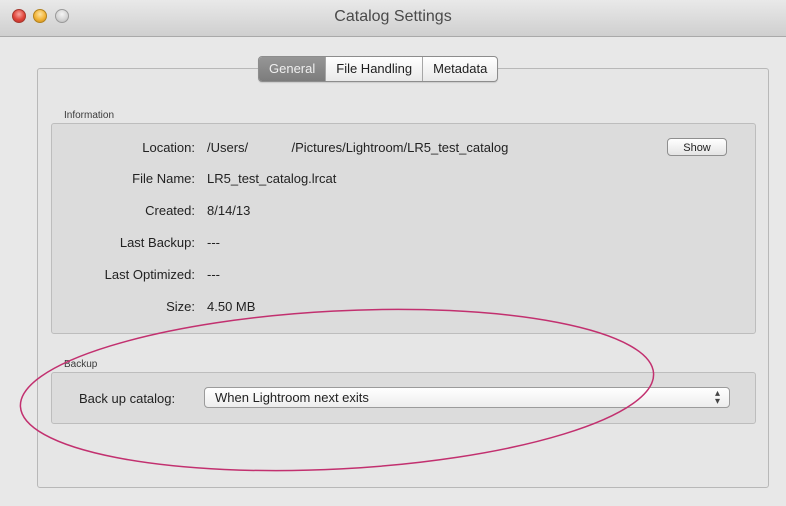 The height and width of the screenshot is (506, 786). Describe the element at coordinates (170, 210) in the screenshot. I see `created-label: Created:` at that location.